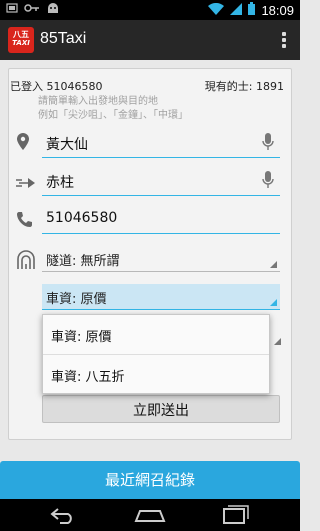 The width and height of the screenshot is (320, 531). I want to click on back-icon, so click(63, 517).